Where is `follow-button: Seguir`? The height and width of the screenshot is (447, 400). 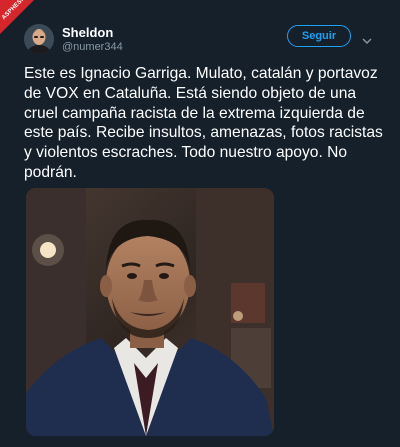
follow-button: Seguir is located at coordinates (319, 36).